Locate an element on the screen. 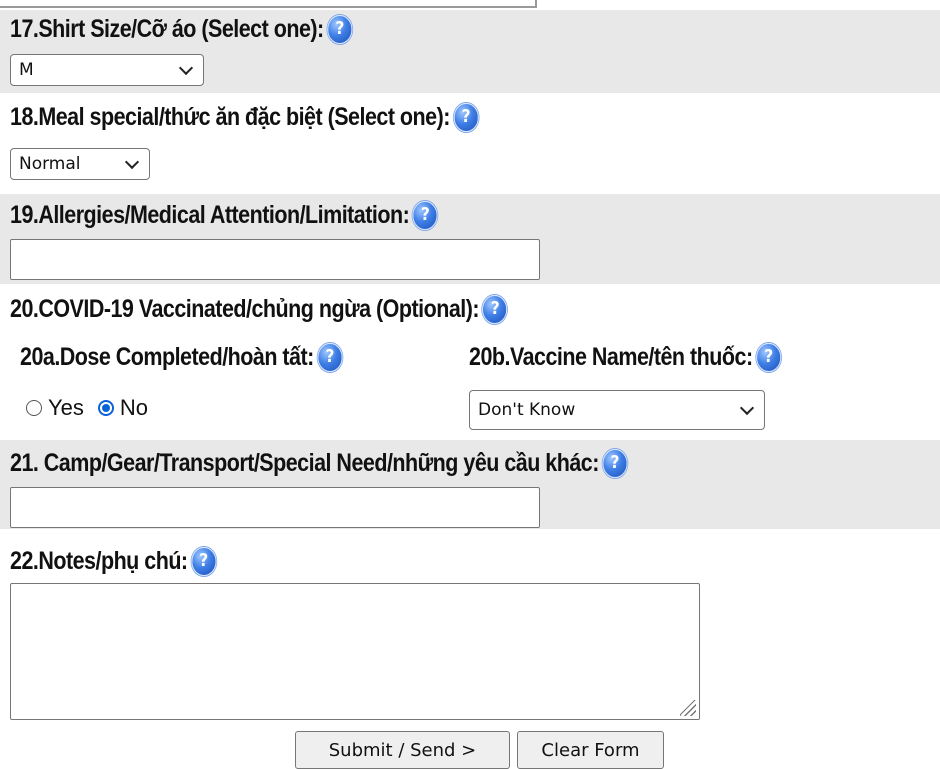  shirt-size-label: 17.Shirt Size/Cỡ áo (Select one): ? is located at coordinates (181, 29).